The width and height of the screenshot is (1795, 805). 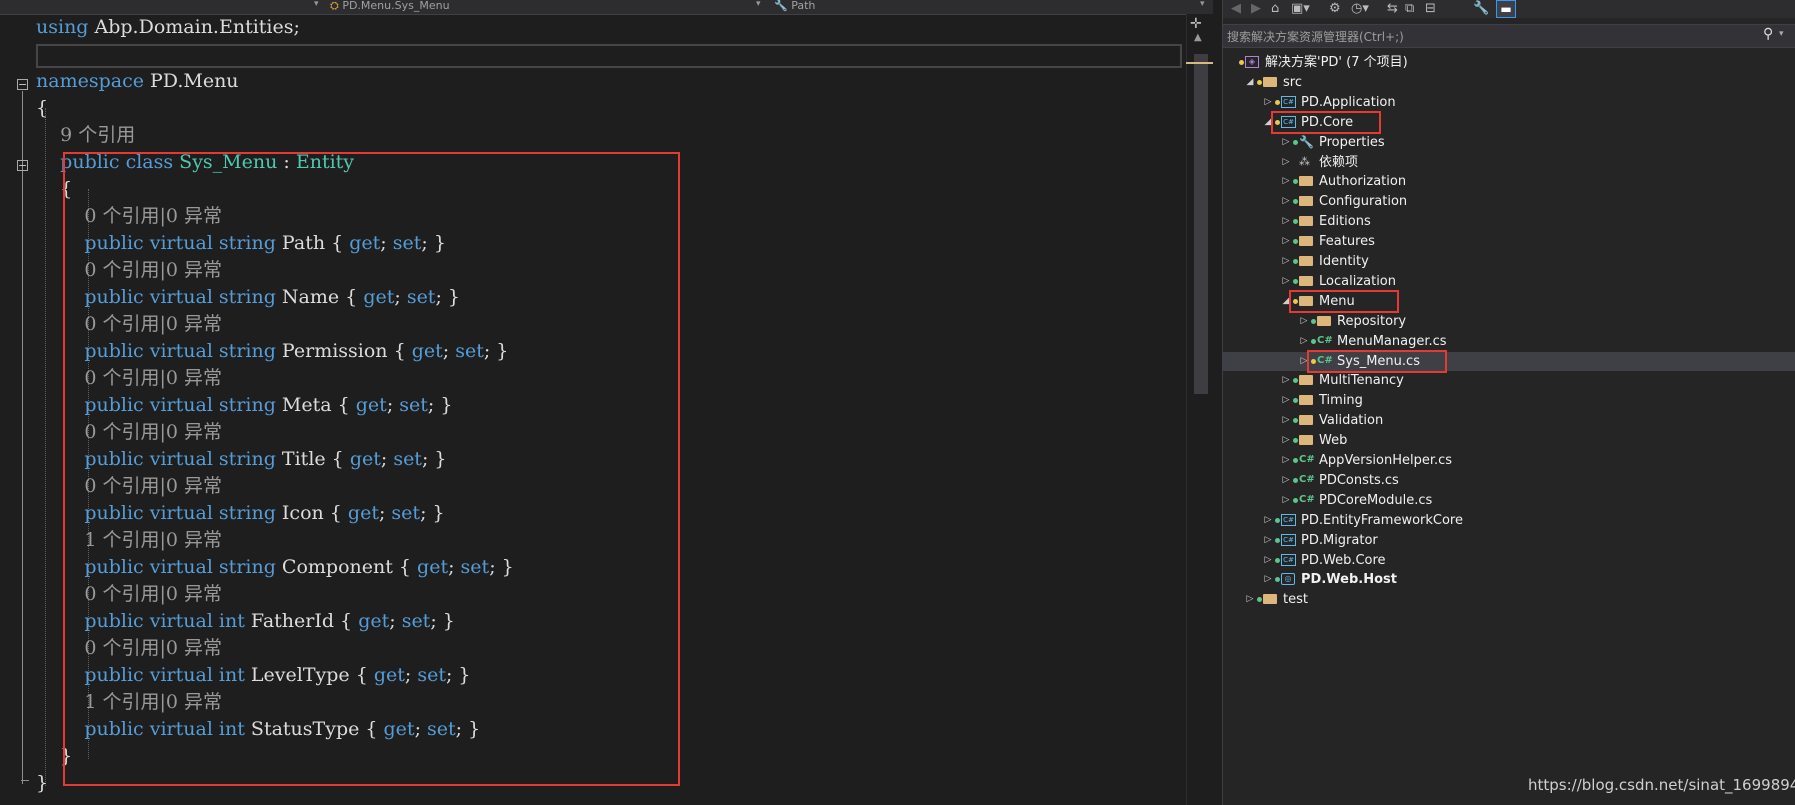 I want to click on tree-item-properties: ▷ 🔧 Properties, so click(x=1509, y=142).